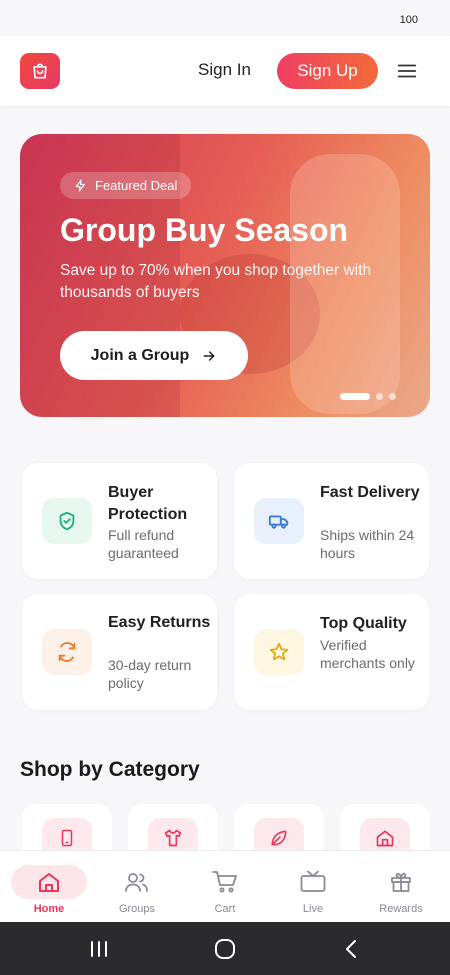 This screenshot has height=975, width=450. What do you see at coordinates (137, 909) in the screenshot?
I see `nav-label: Groups` at bounding box center [137, 909].